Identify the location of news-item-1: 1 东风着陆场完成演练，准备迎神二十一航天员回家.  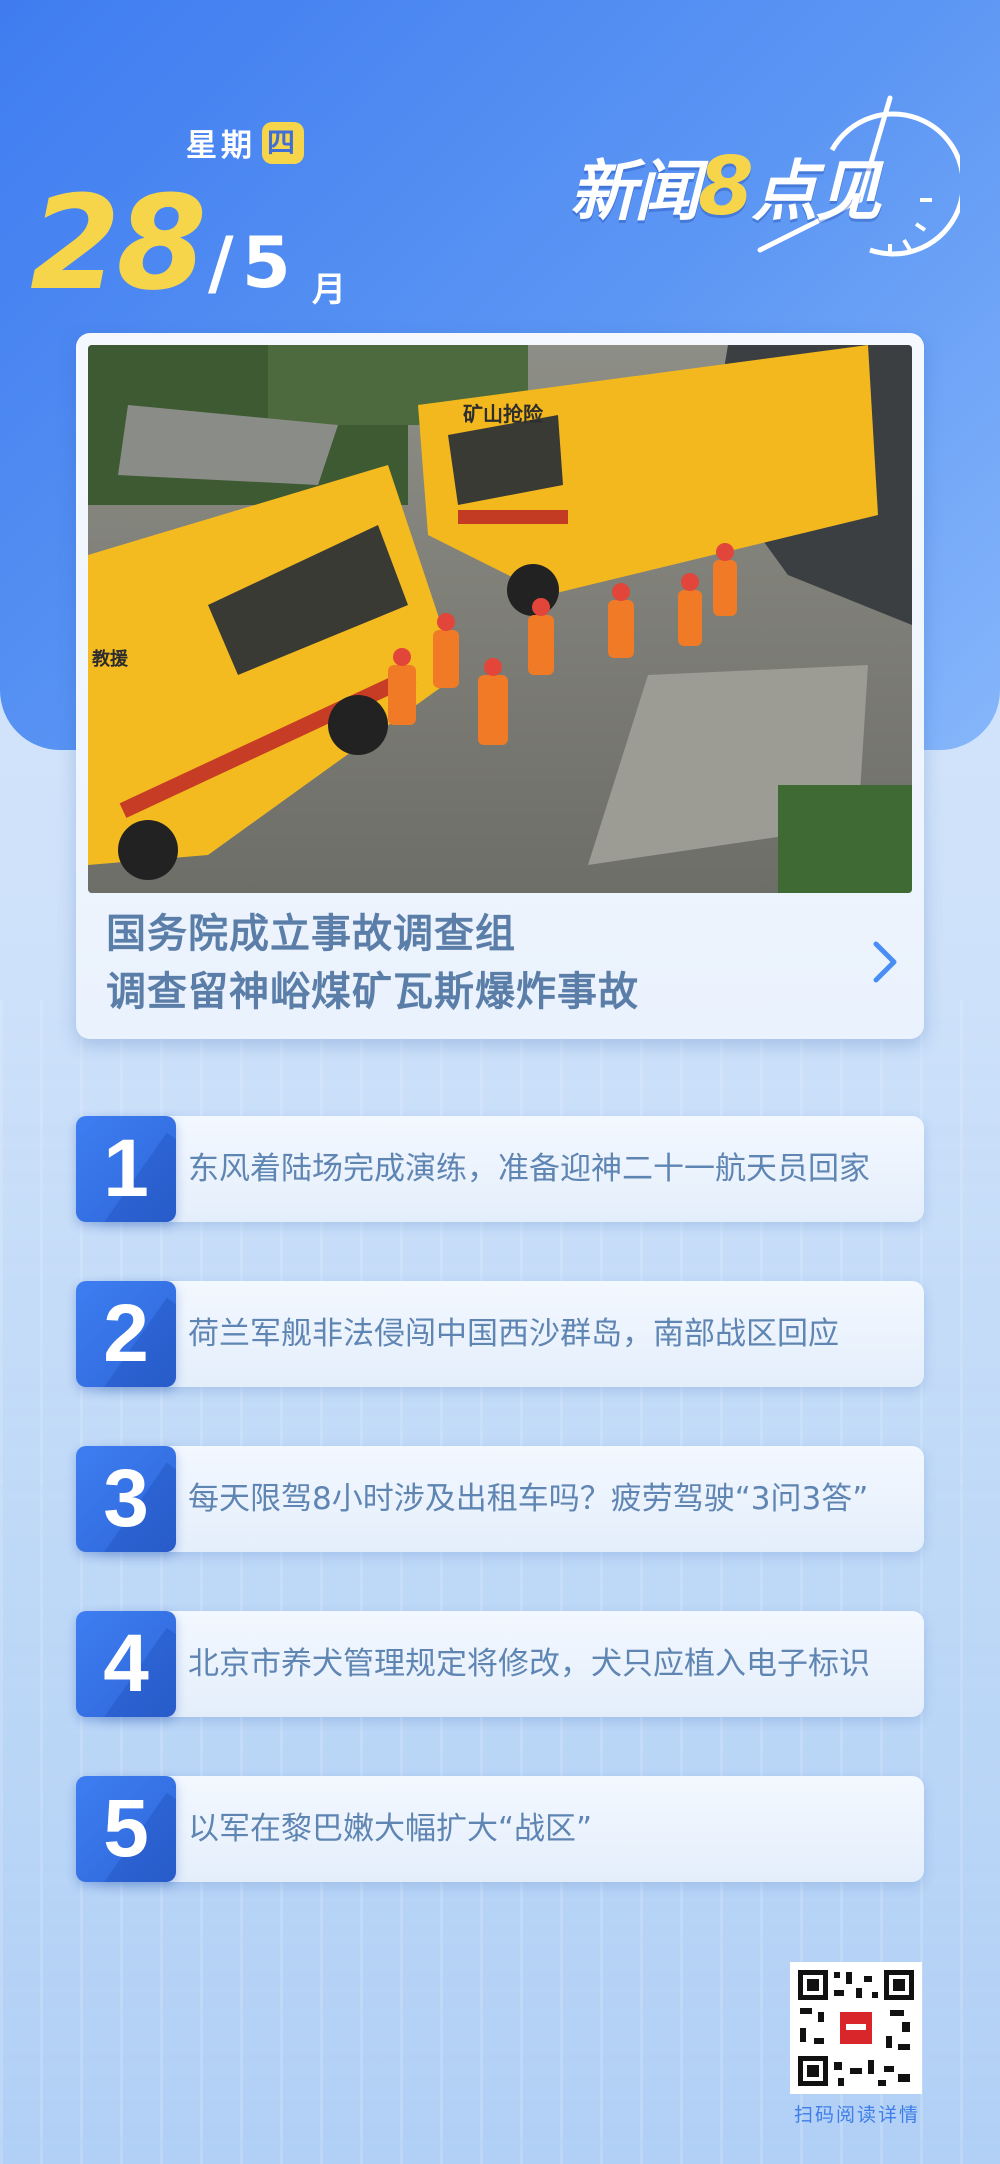
(500, 1169).